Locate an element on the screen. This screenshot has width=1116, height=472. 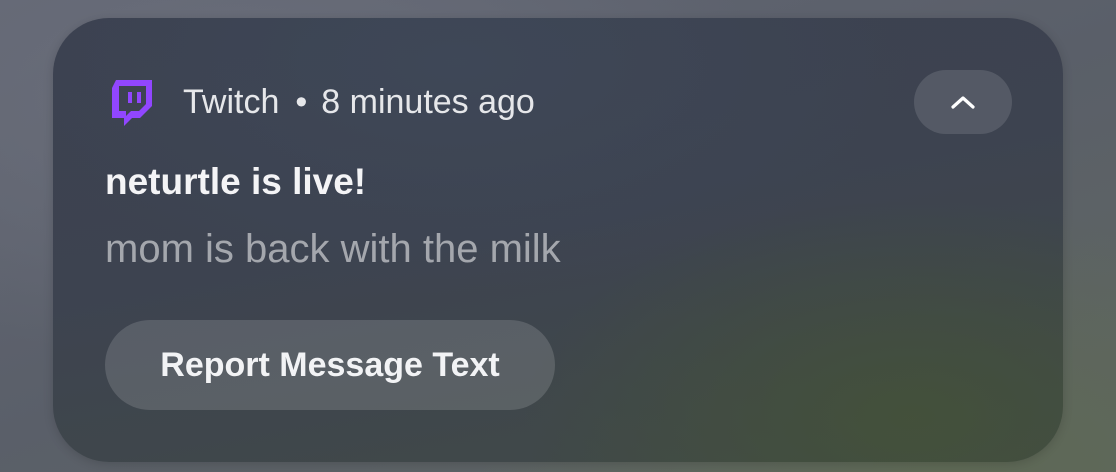
notification-body: mom is back with the milk is located at coordinates (333, 249).